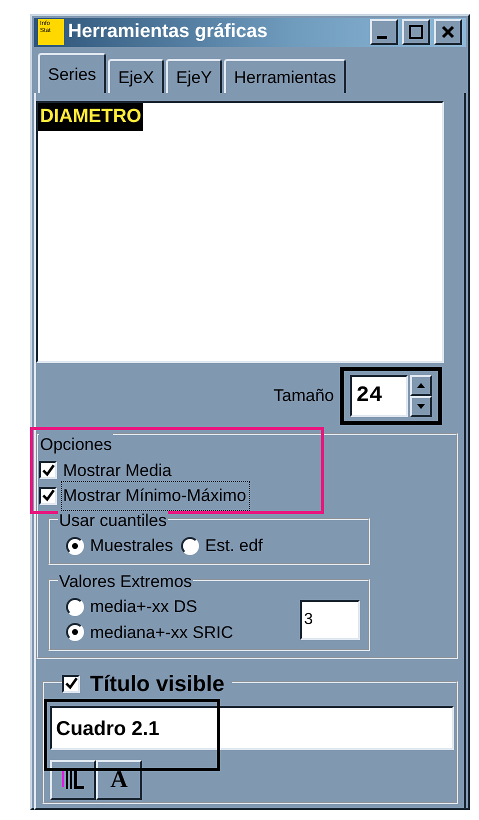 This screenshot has height=820, width=479. I want to click on close-icon, so click(448, 32).